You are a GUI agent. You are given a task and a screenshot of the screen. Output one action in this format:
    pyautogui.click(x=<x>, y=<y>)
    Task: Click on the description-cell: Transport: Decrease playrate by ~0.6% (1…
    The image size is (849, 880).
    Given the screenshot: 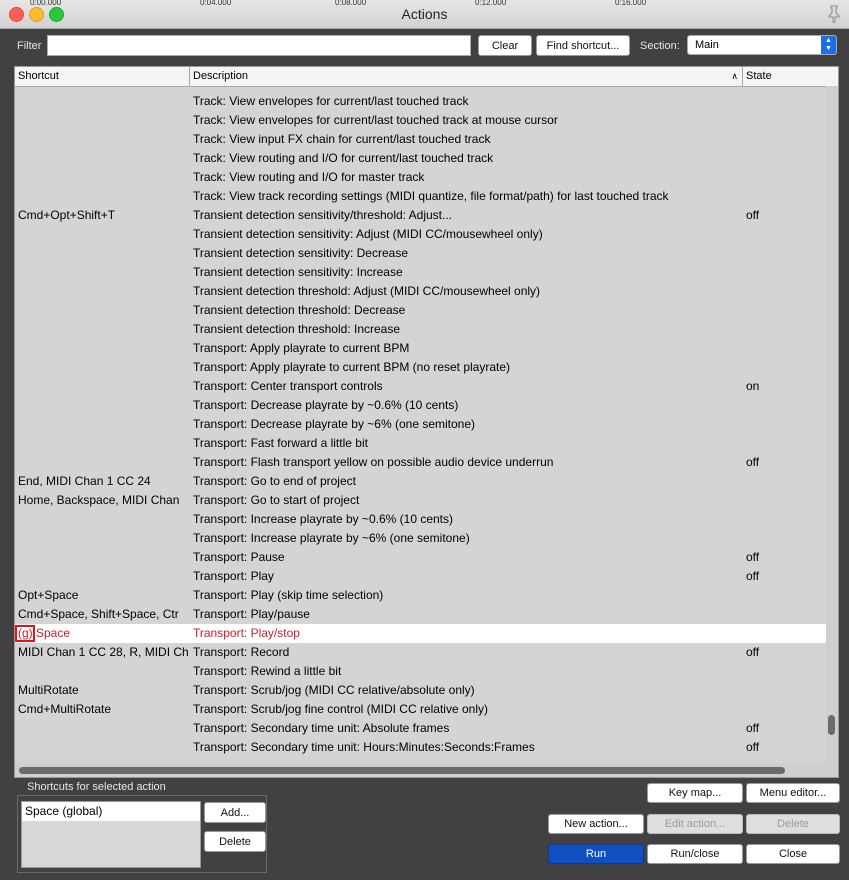 What is the action you would take?
    pyautogui.click(x=326, y=405)
    